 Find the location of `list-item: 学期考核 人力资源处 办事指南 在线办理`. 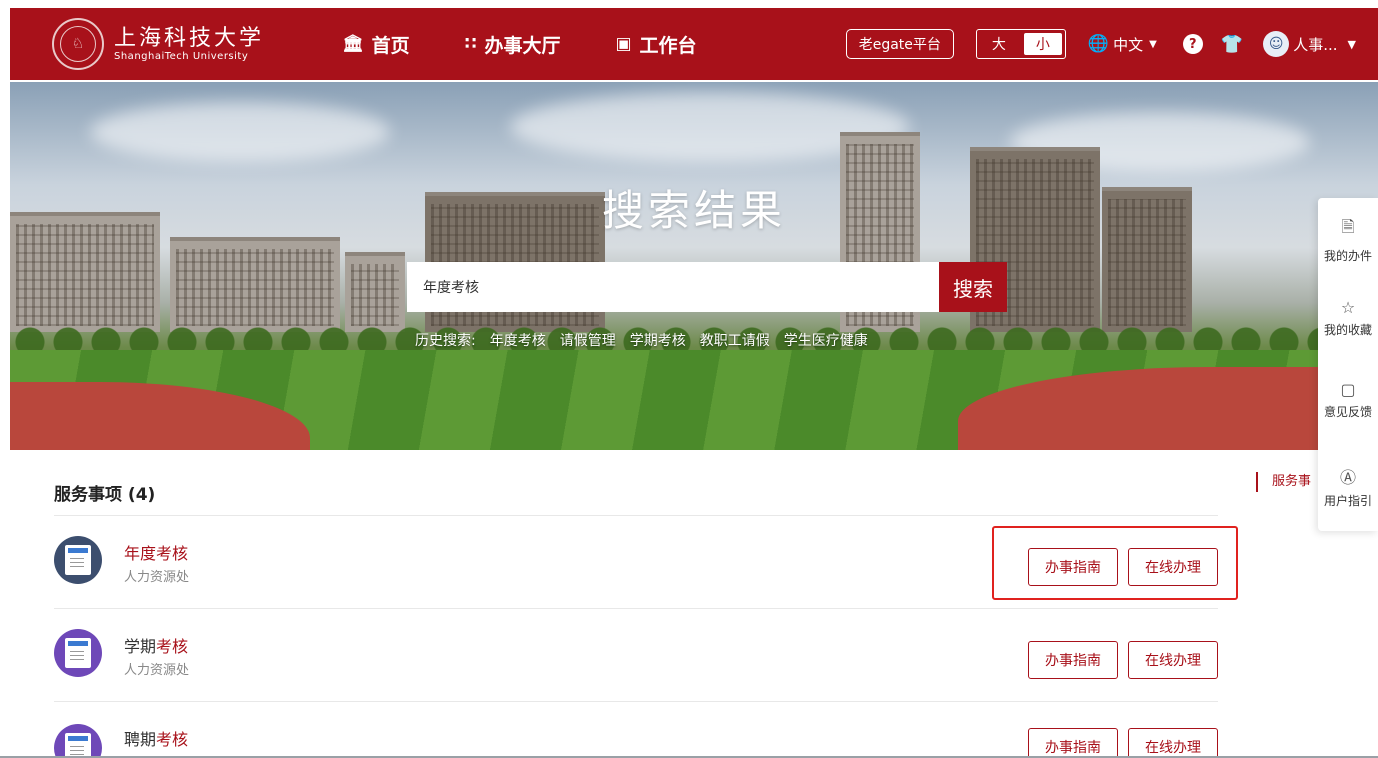

list-item: 学期考核 人力资源处 办事指南 在线办理 is located at coordinates (636, 655).